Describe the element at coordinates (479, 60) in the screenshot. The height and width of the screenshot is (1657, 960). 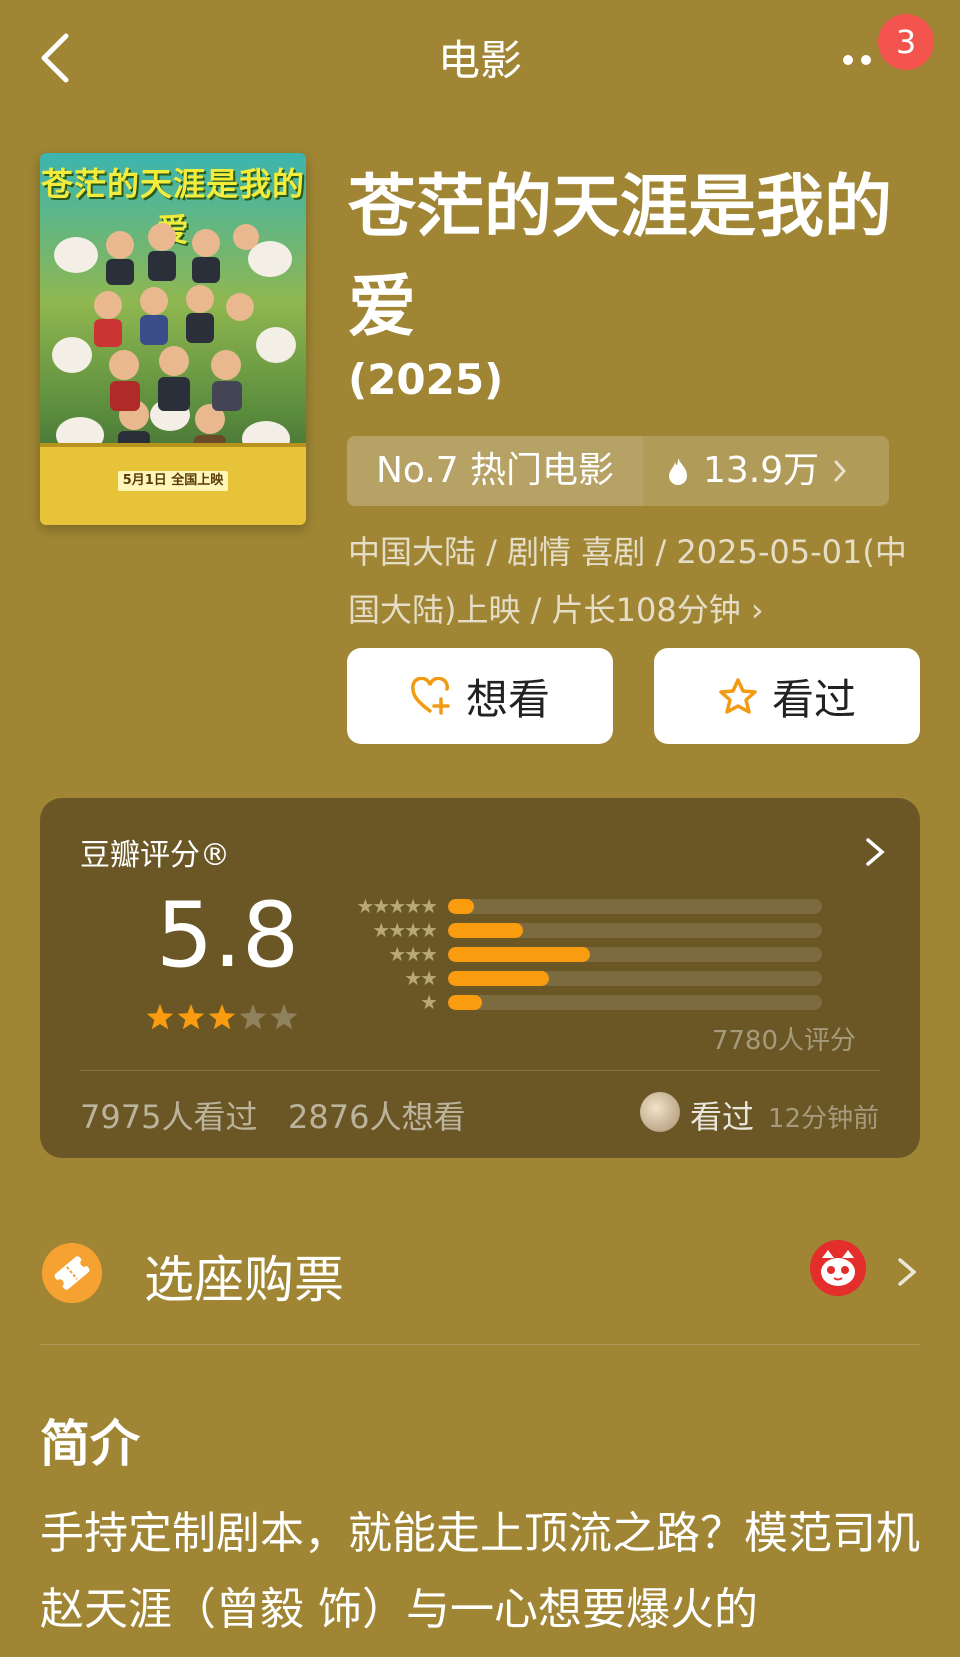
I see `page-title: 电影` at that location.